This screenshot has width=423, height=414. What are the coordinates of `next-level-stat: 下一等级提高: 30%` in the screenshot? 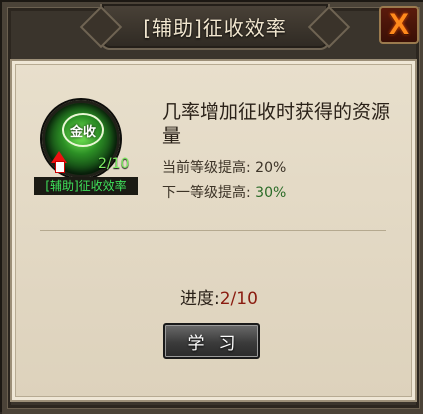 It's located at (224, 192).